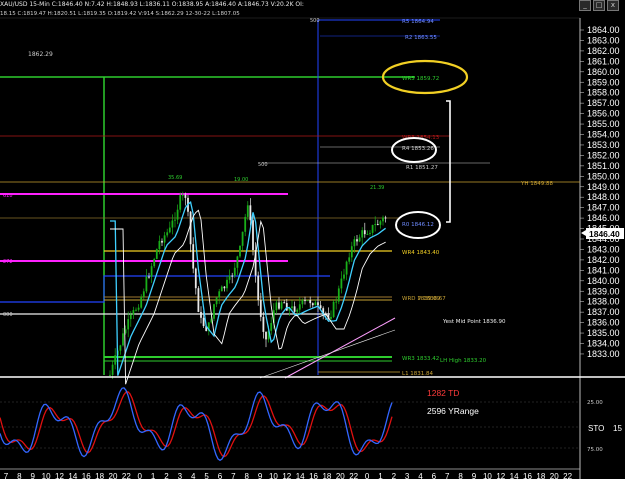 This screenshot has width=625, height=479. I want to click on peak-label-a: 35.69, so click(175, 178).